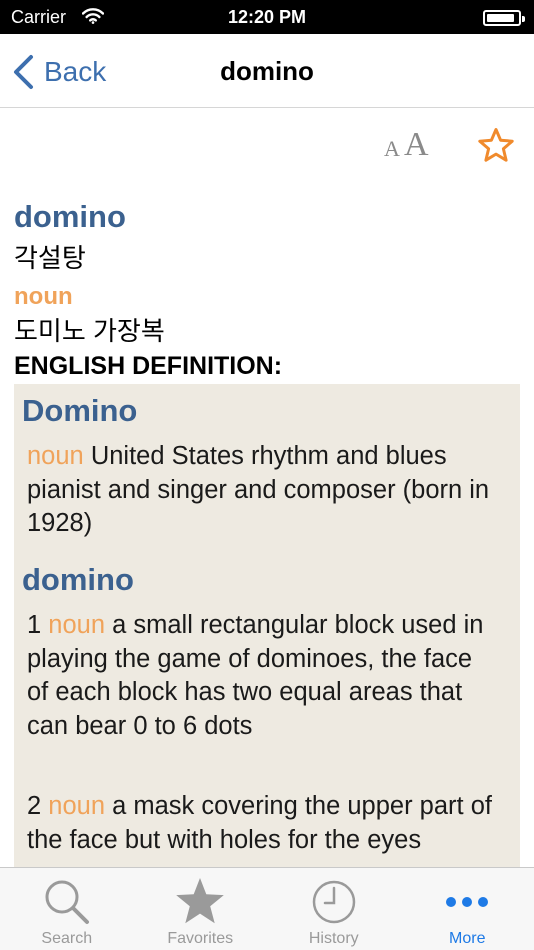 The height and width of the screenshot is (950, 534). What do you see at coordinates (38, 625) in the screenshot?
I see `sense-number: 1` at bounding box center [38, 625].